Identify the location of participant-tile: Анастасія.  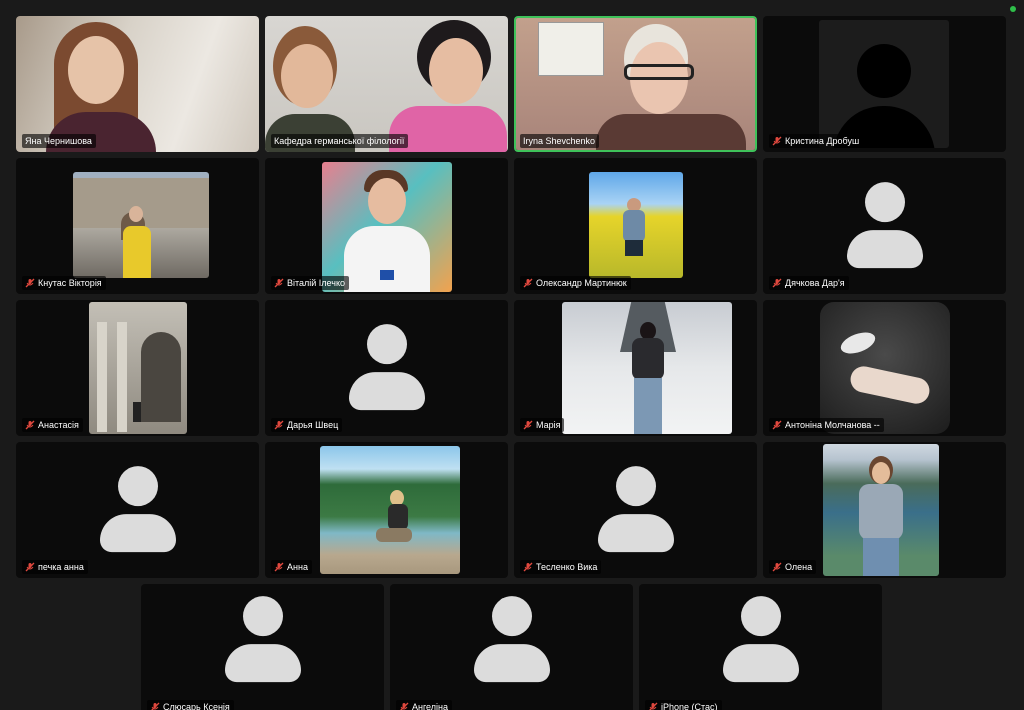
(137, 368).